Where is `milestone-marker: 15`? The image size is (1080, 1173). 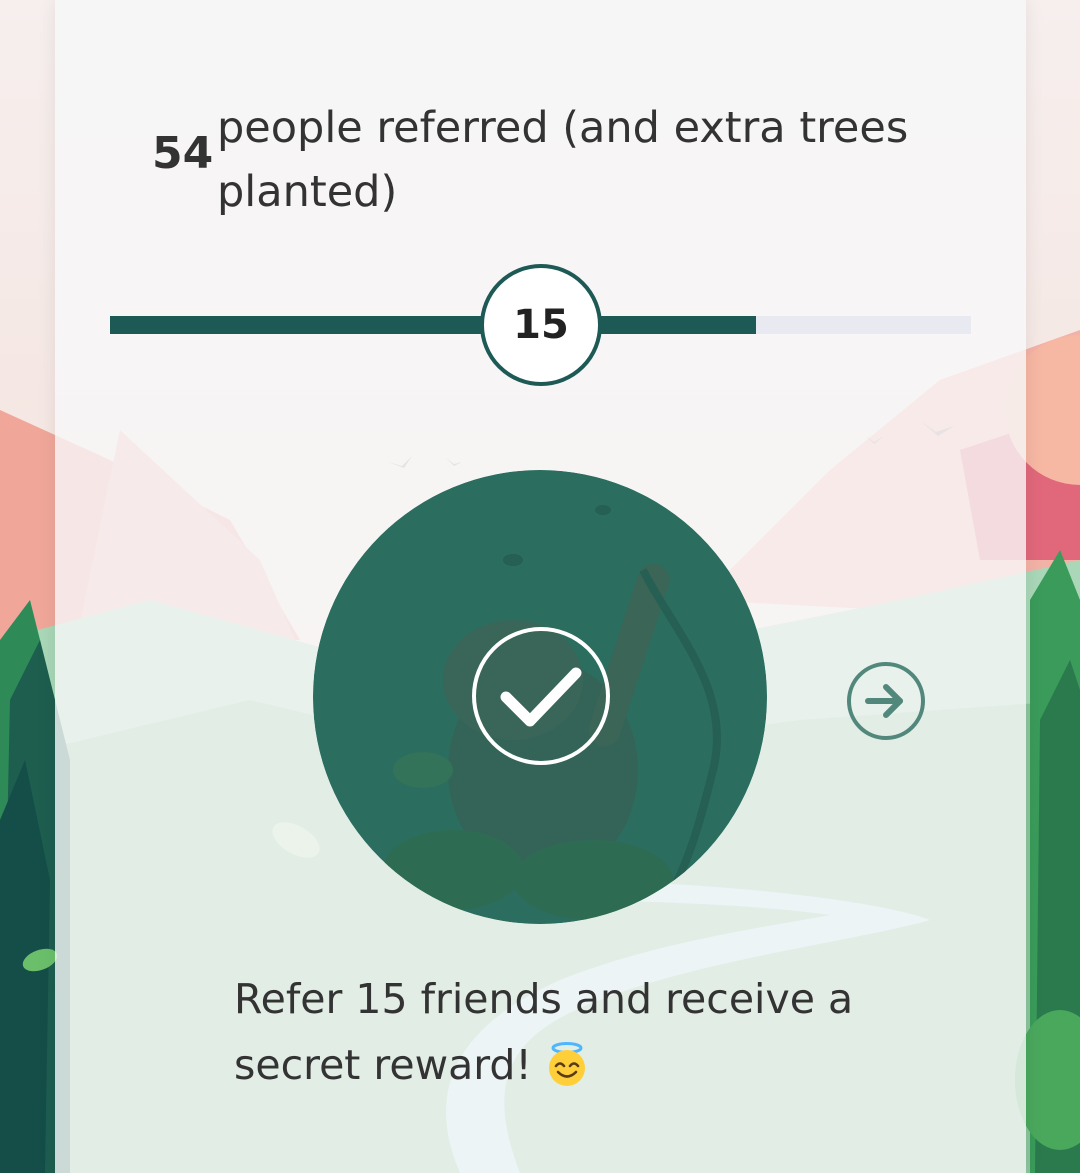 milestone-marker: 15 is located at coordinates (541, 325).